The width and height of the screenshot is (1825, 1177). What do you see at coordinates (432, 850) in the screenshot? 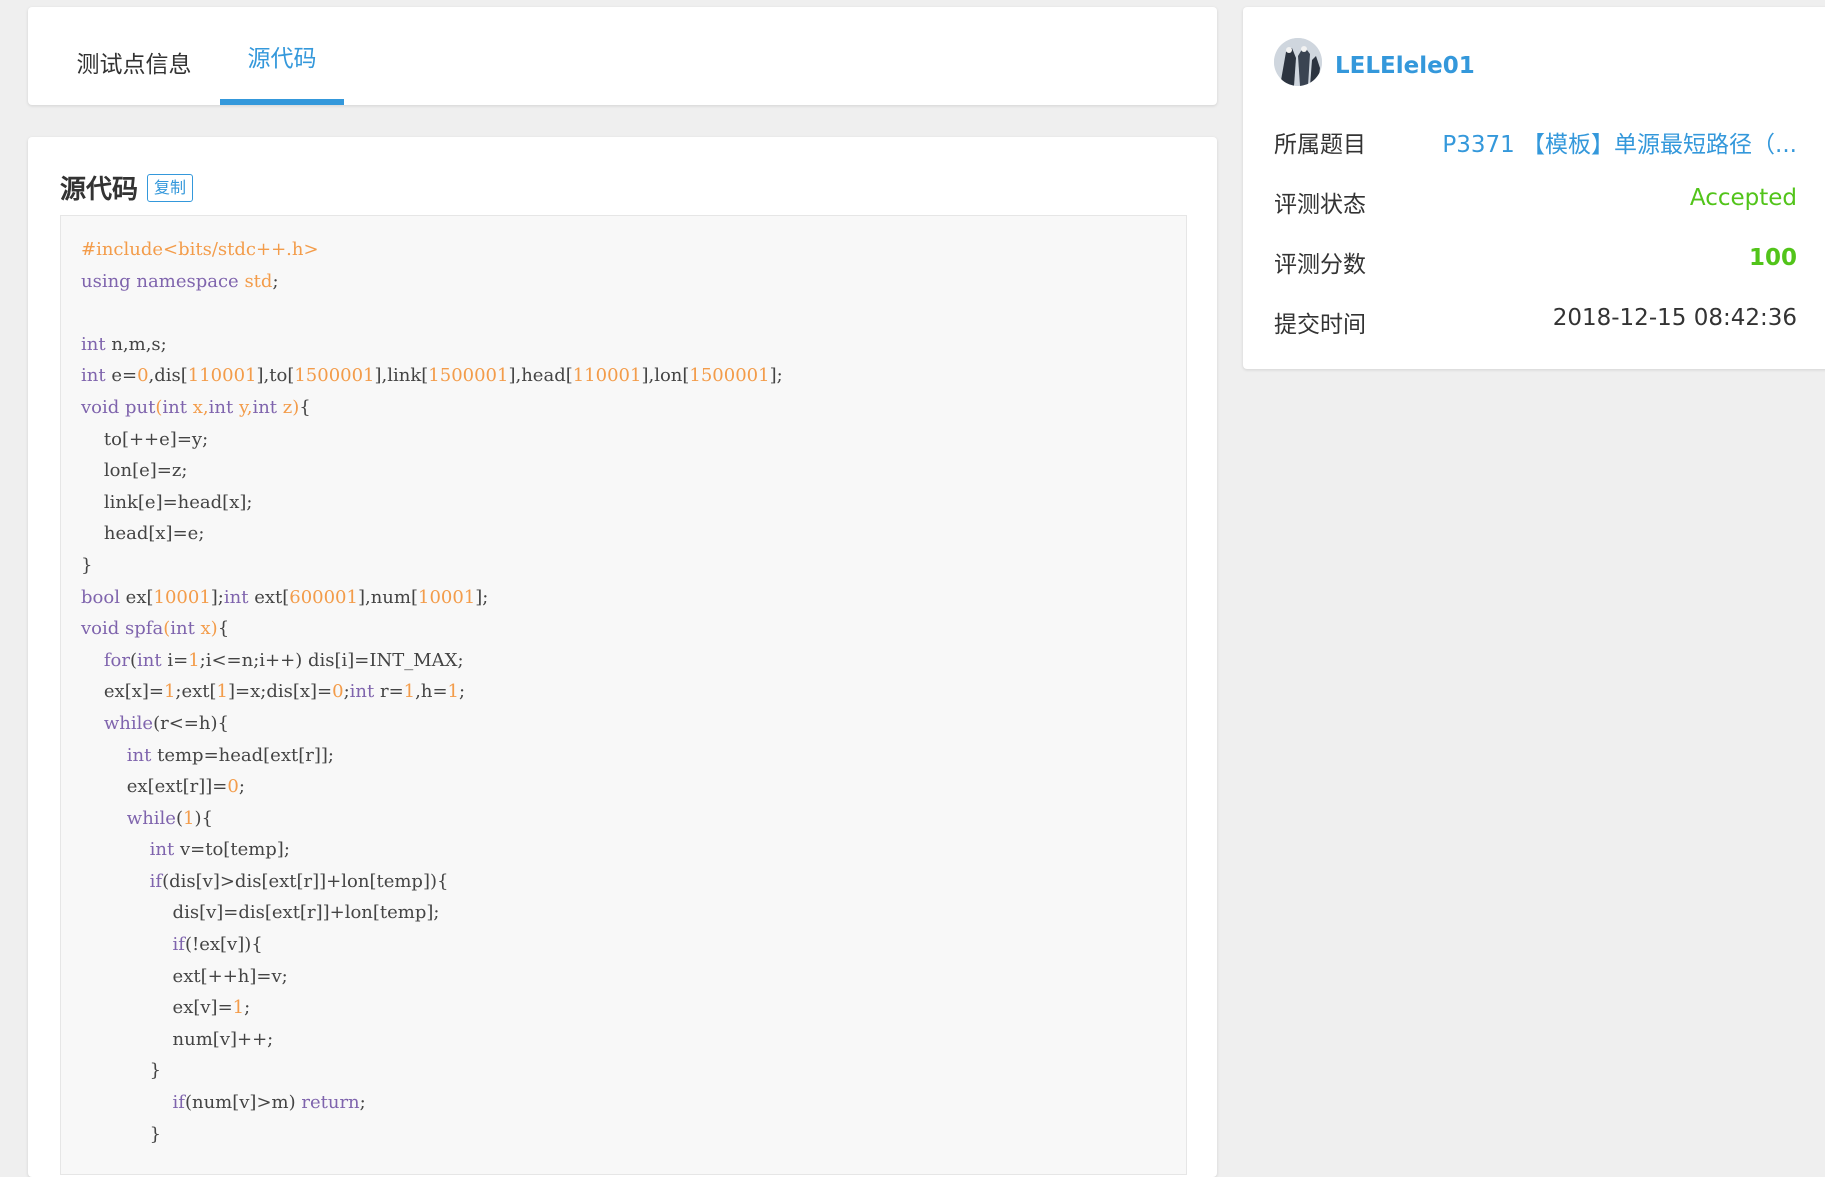
I see `code-line: int v=to[temp];` at bounding box center [432, 850].